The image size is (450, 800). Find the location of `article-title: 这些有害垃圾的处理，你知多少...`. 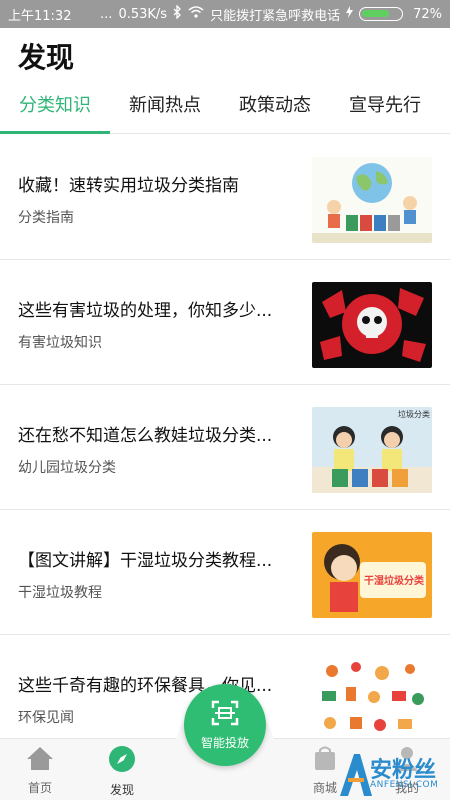

article-title: 这些有害垃圾的处理，你知多少... is located at coordinates (145, 311).